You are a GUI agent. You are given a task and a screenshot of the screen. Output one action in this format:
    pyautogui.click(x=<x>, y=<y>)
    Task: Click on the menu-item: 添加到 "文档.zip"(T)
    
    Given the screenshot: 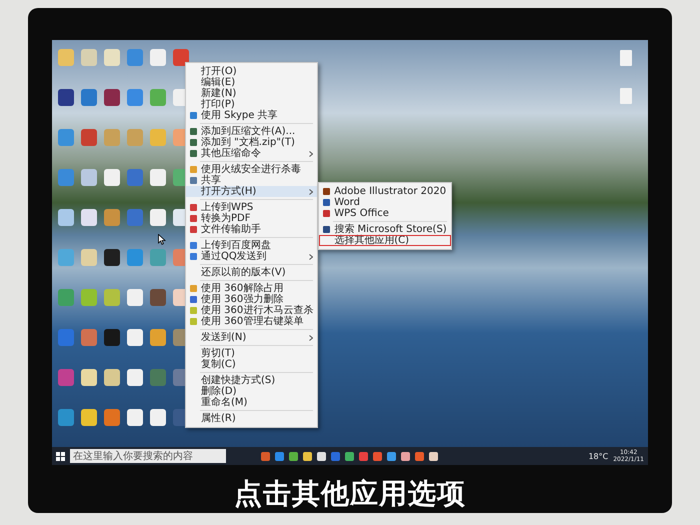 What is the action you would take?
    pyautogui.click(x=252, y=142)
    